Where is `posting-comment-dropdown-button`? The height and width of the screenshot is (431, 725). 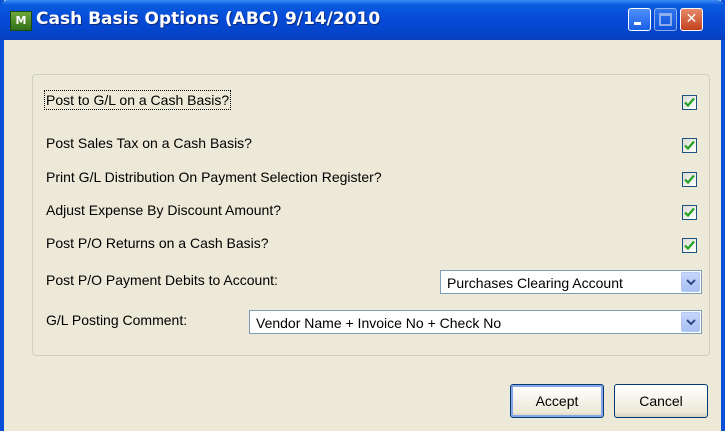 posting-comment-dropdown-button is located at coordinates (690, 322).